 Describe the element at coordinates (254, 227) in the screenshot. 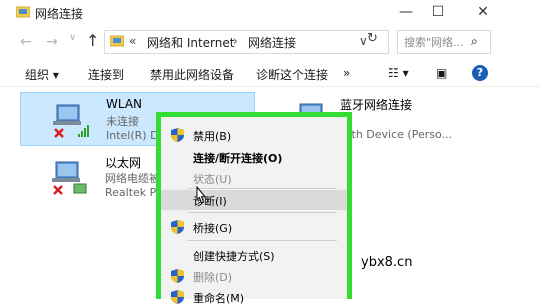

I see `menu-item-bridge: 桥接(G)` at that location.